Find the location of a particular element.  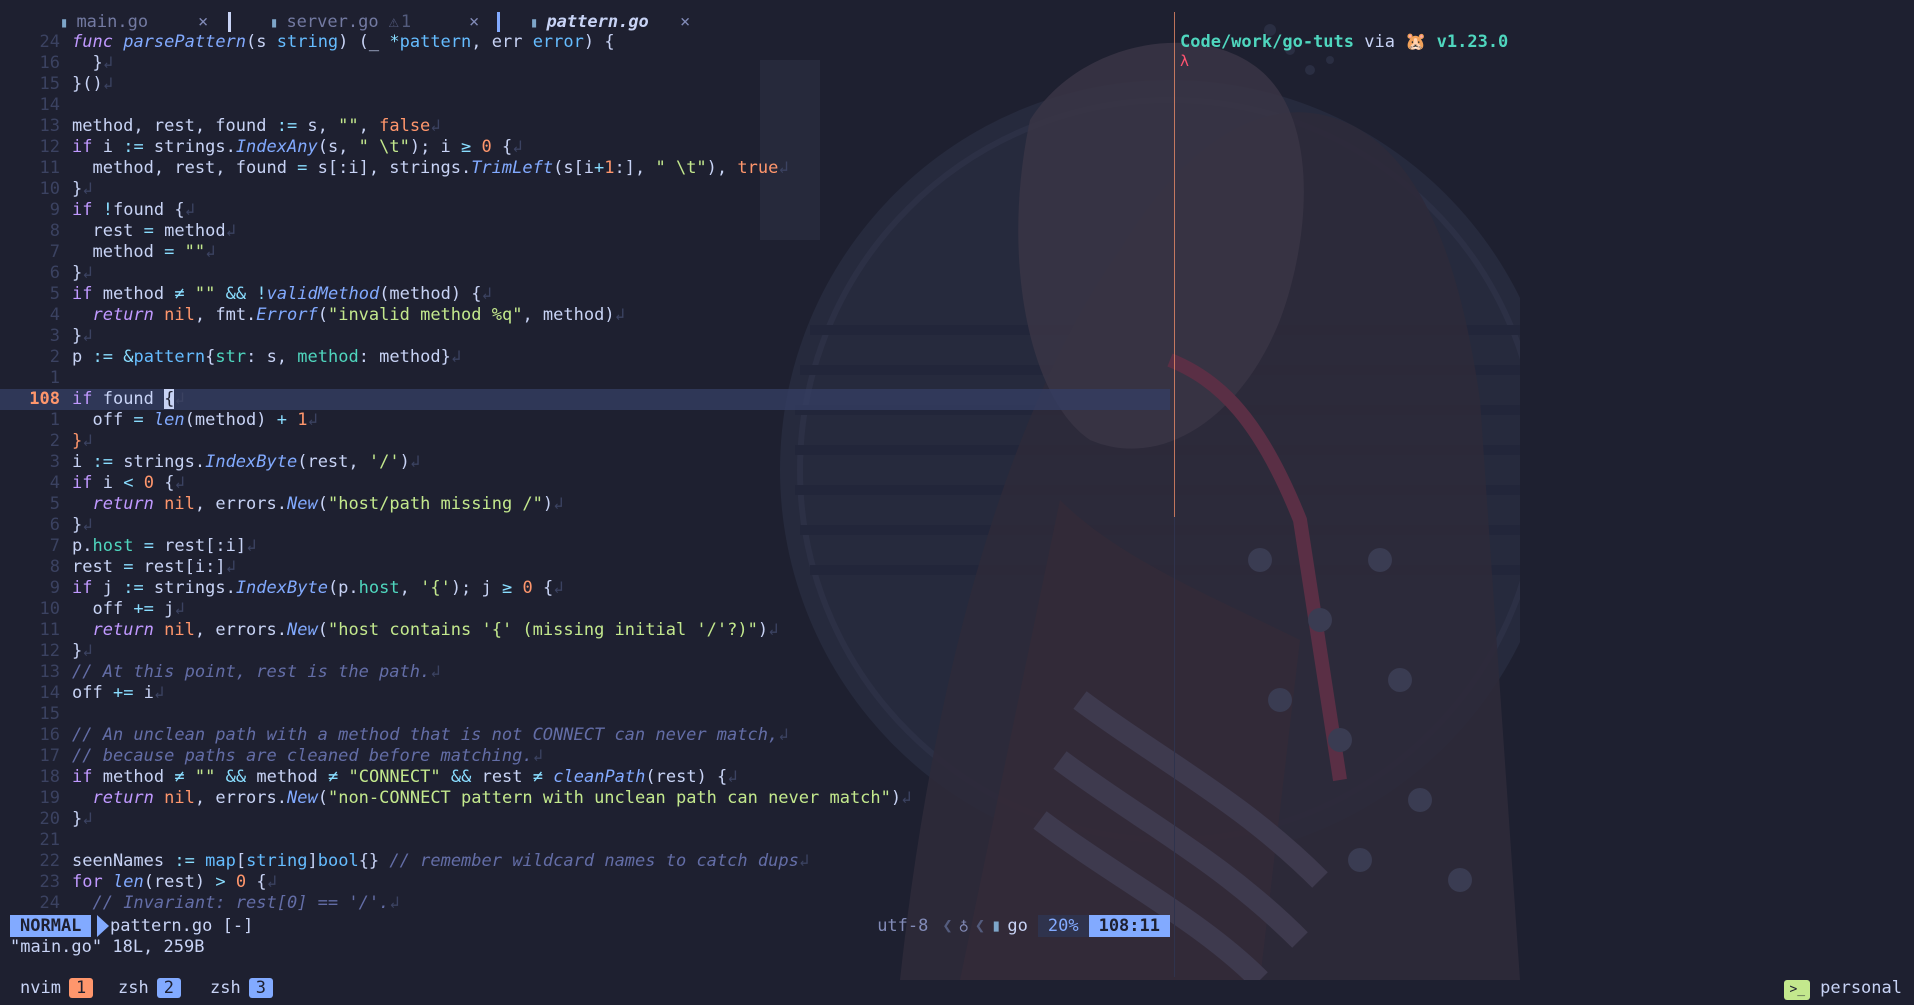

line-number: 6 is located at coordinates (54, 525).